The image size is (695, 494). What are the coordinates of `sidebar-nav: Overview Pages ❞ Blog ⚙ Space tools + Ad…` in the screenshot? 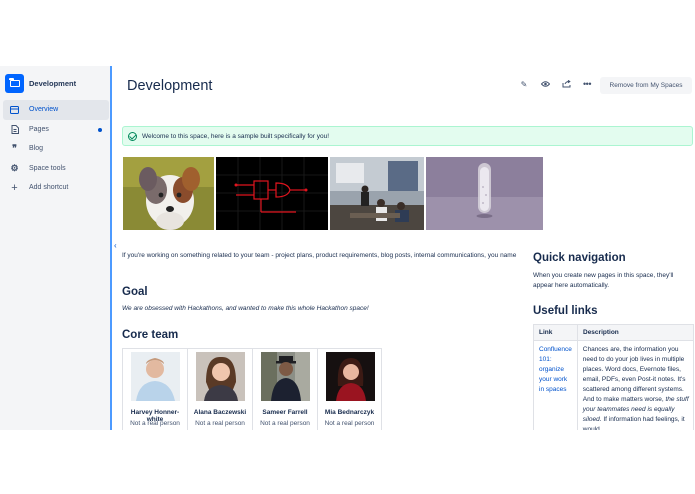 It's located at (56, 149).